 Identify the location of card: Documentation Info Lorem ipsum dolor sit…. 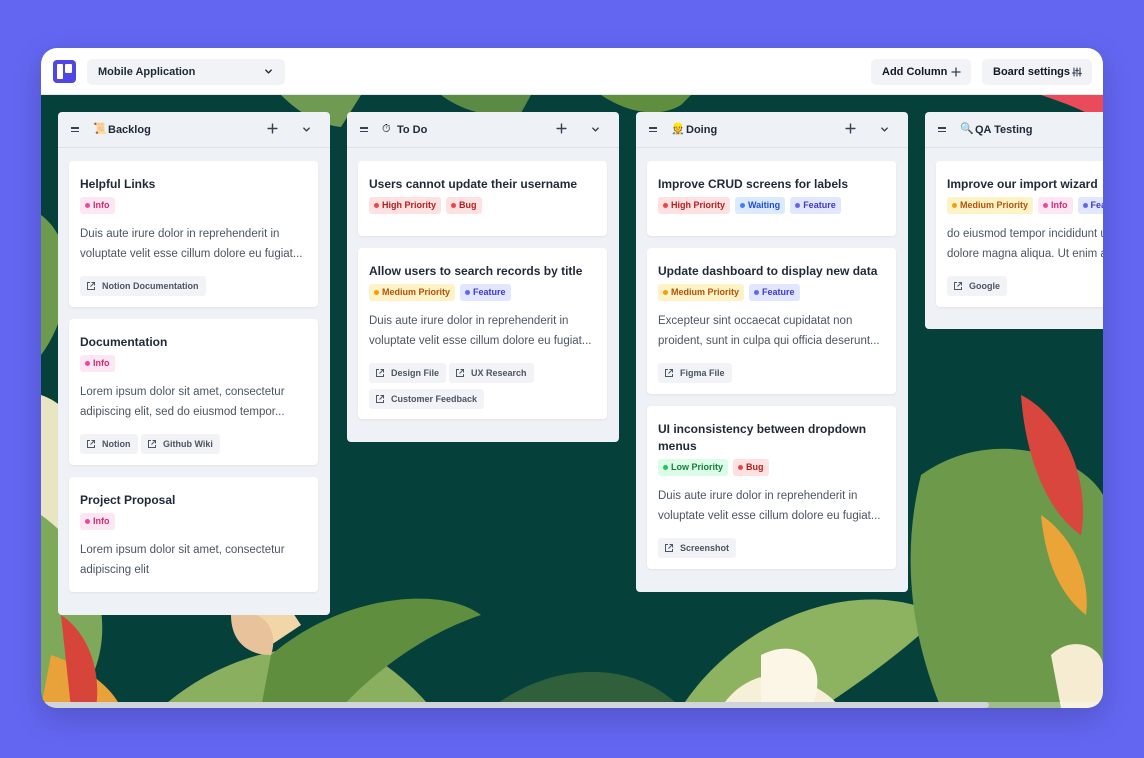
(193, 392).